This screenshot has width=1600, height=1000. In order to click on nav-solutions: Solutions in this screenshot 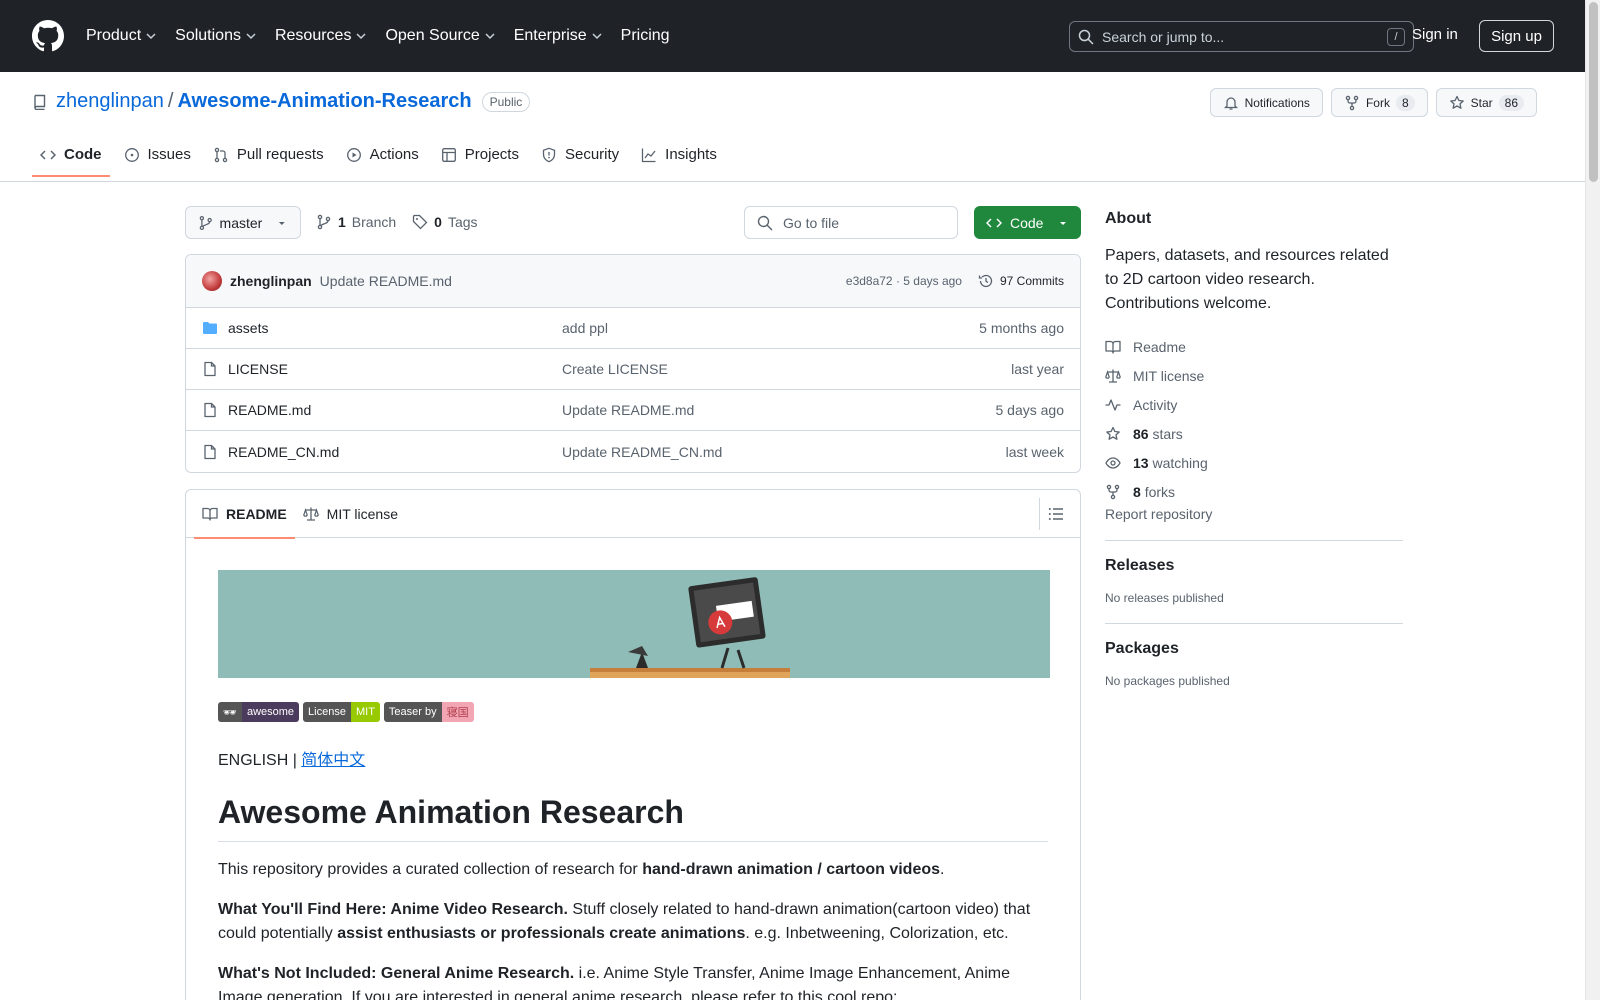, I will do `click(216, 36)`.